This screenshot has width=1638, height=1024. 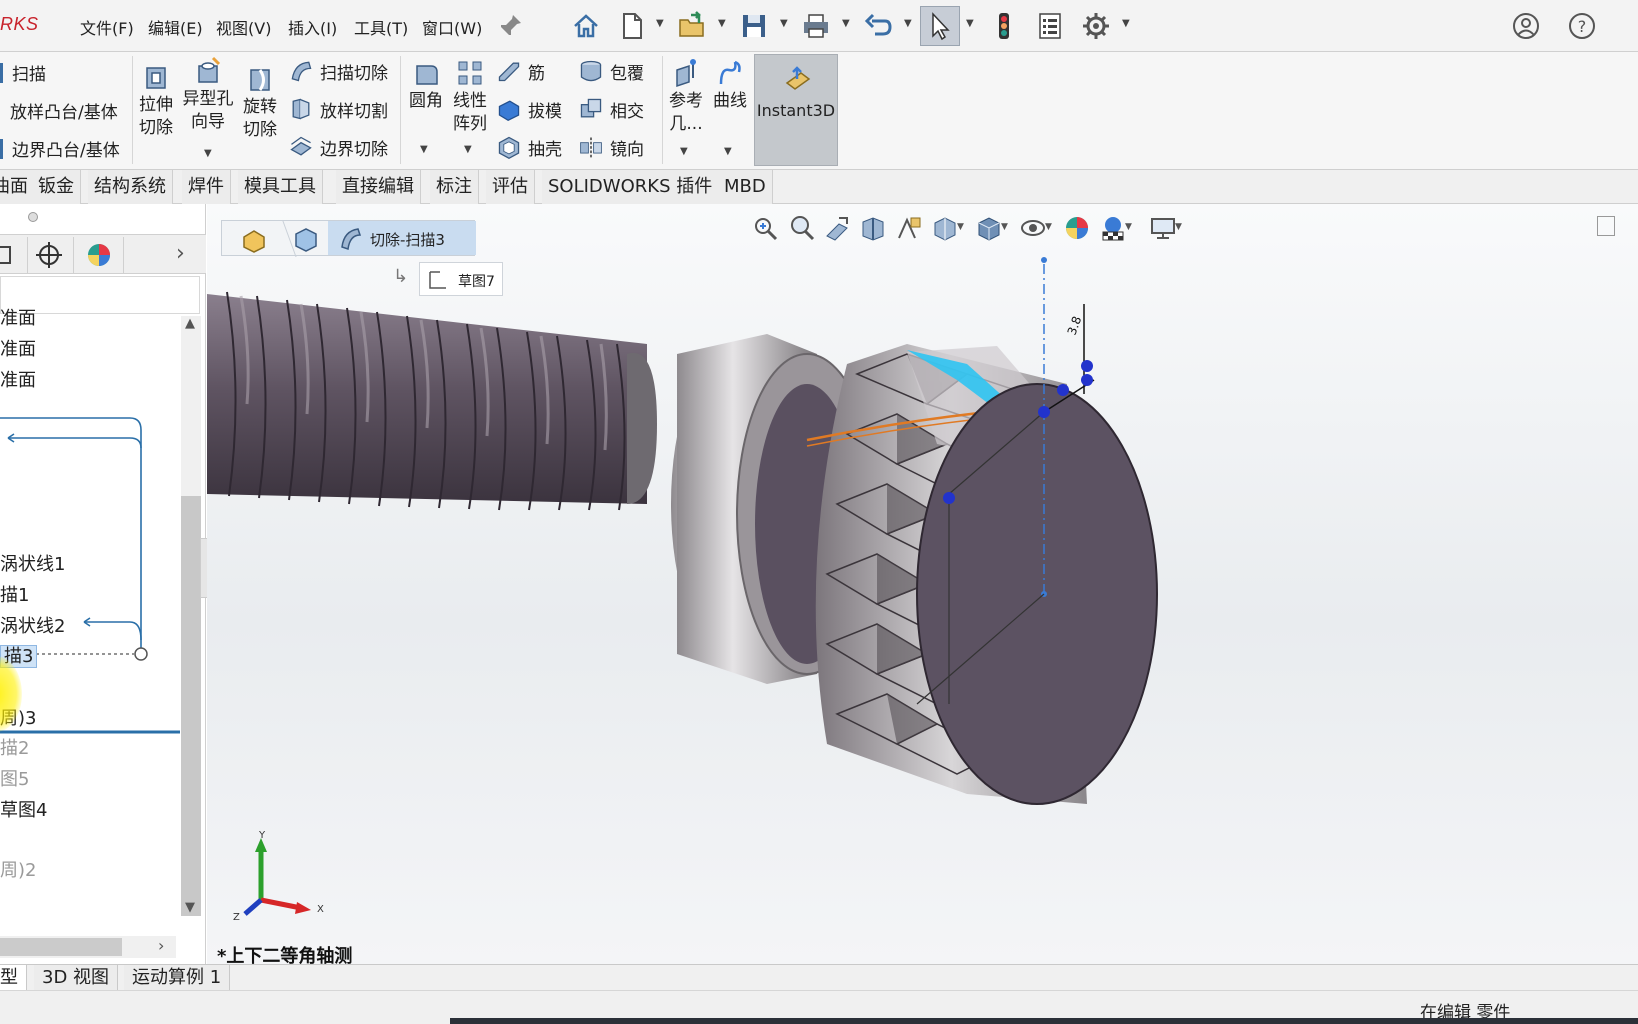 What do you see at coordinates (470, 101) in the screenshot?
I see `linear-pattern-label-1: 线性` at bounding box center [470, 101].